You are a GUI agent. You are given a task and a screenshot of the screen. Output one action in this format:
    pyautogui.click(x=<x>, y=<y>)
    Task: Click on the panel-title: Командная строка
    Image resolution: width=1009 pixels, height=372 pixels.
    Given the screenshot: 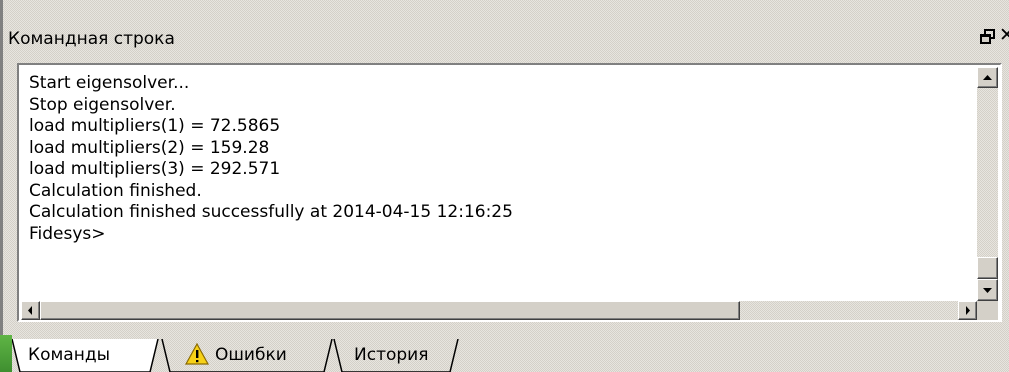 What is the action you would take?
    pyautogui.click(x=91, y=39)
    